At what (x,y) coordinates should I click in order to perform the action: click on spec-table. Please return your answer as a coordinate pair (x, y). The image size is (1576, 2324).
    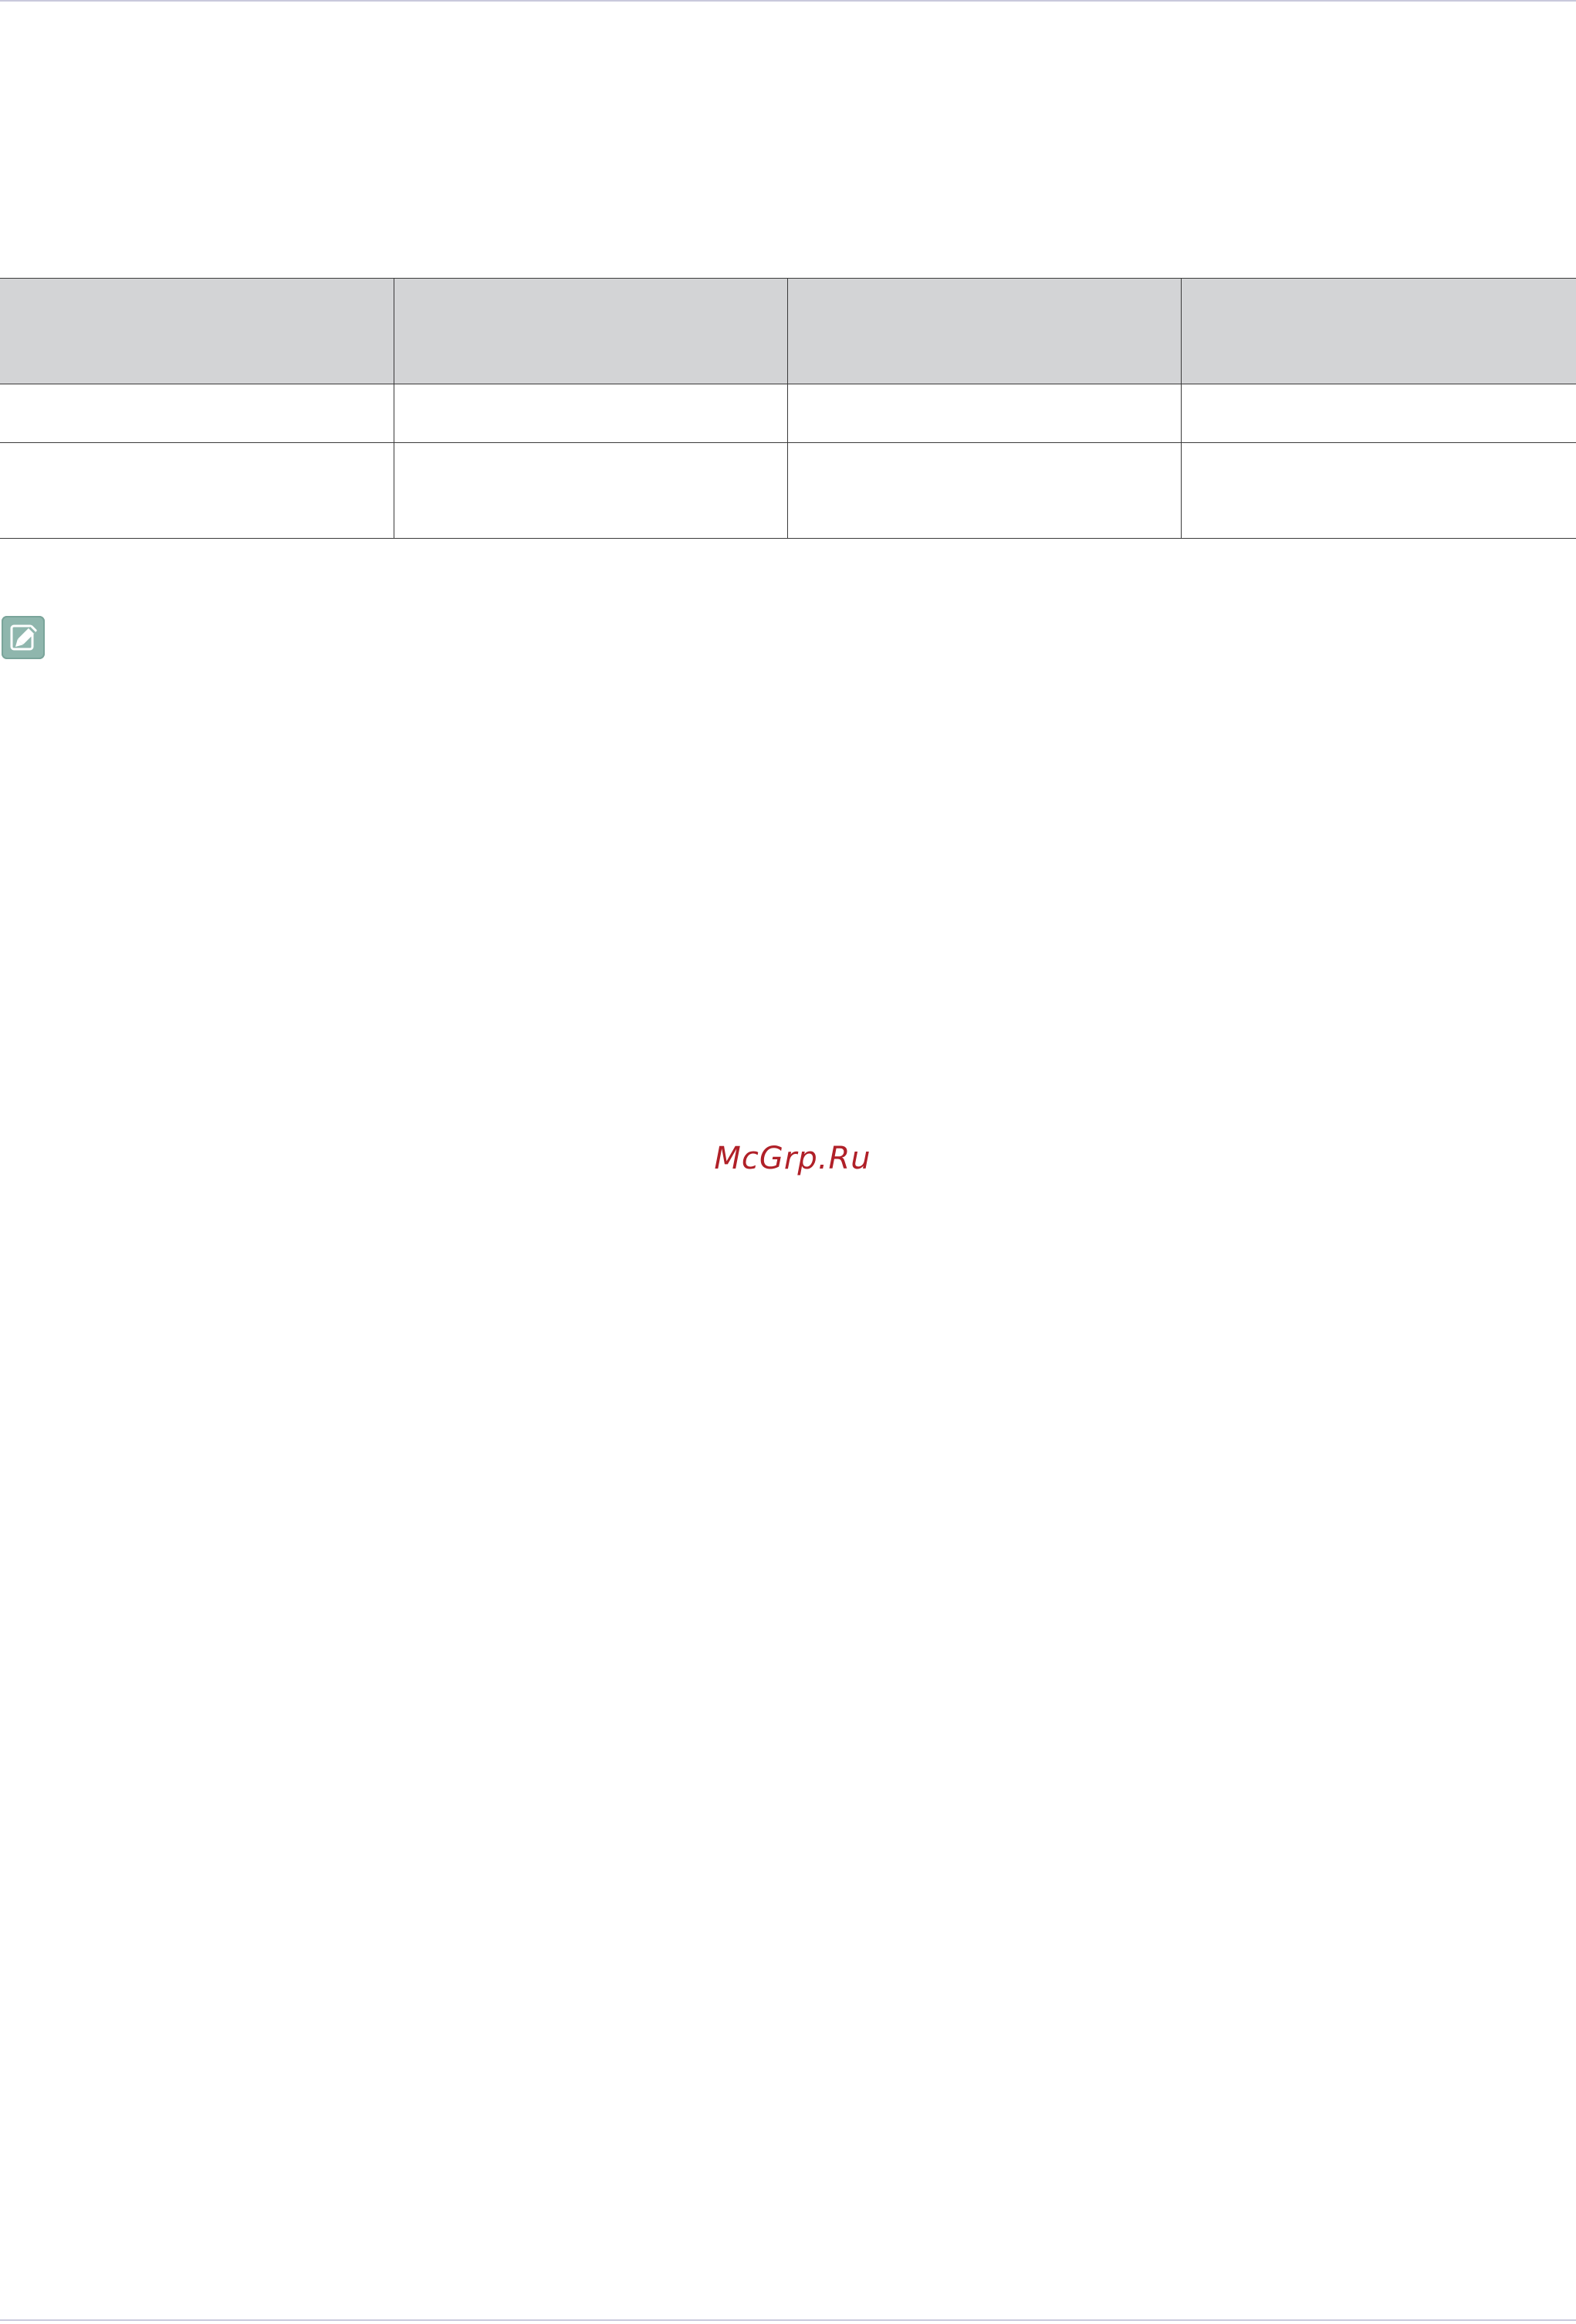
    Looking at the image, I should click on (788, 408).